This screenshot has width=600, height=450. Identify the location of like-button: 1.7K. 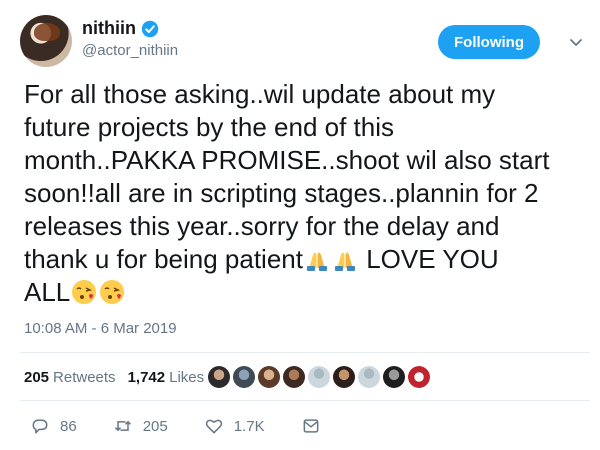
(234, 426).